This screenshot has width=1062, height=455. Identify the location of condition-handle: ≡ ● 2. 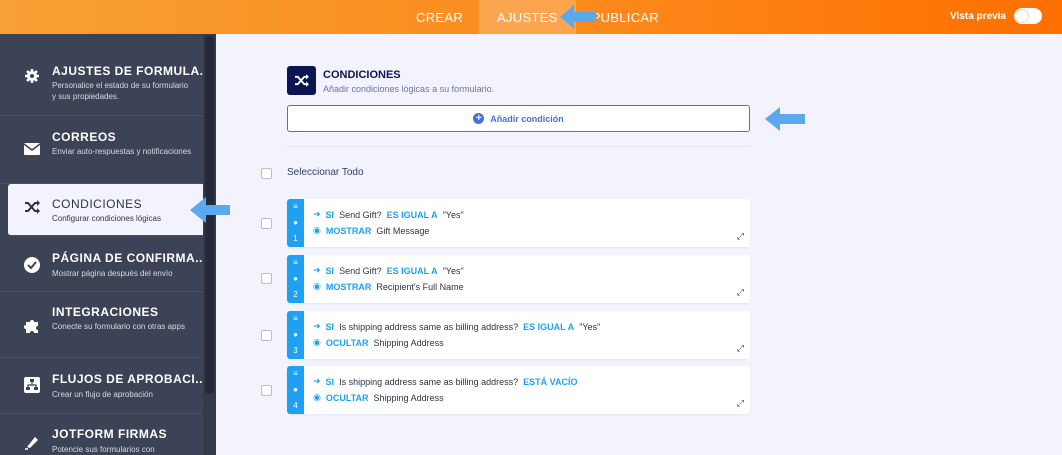
(295, 279).